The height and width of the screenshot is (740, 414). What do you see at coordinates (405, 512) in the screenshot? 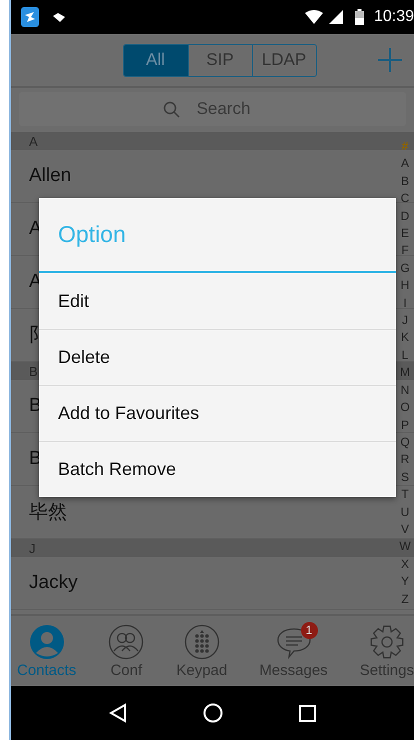
I see `index-letter: U` at bounding box center [405, 512].